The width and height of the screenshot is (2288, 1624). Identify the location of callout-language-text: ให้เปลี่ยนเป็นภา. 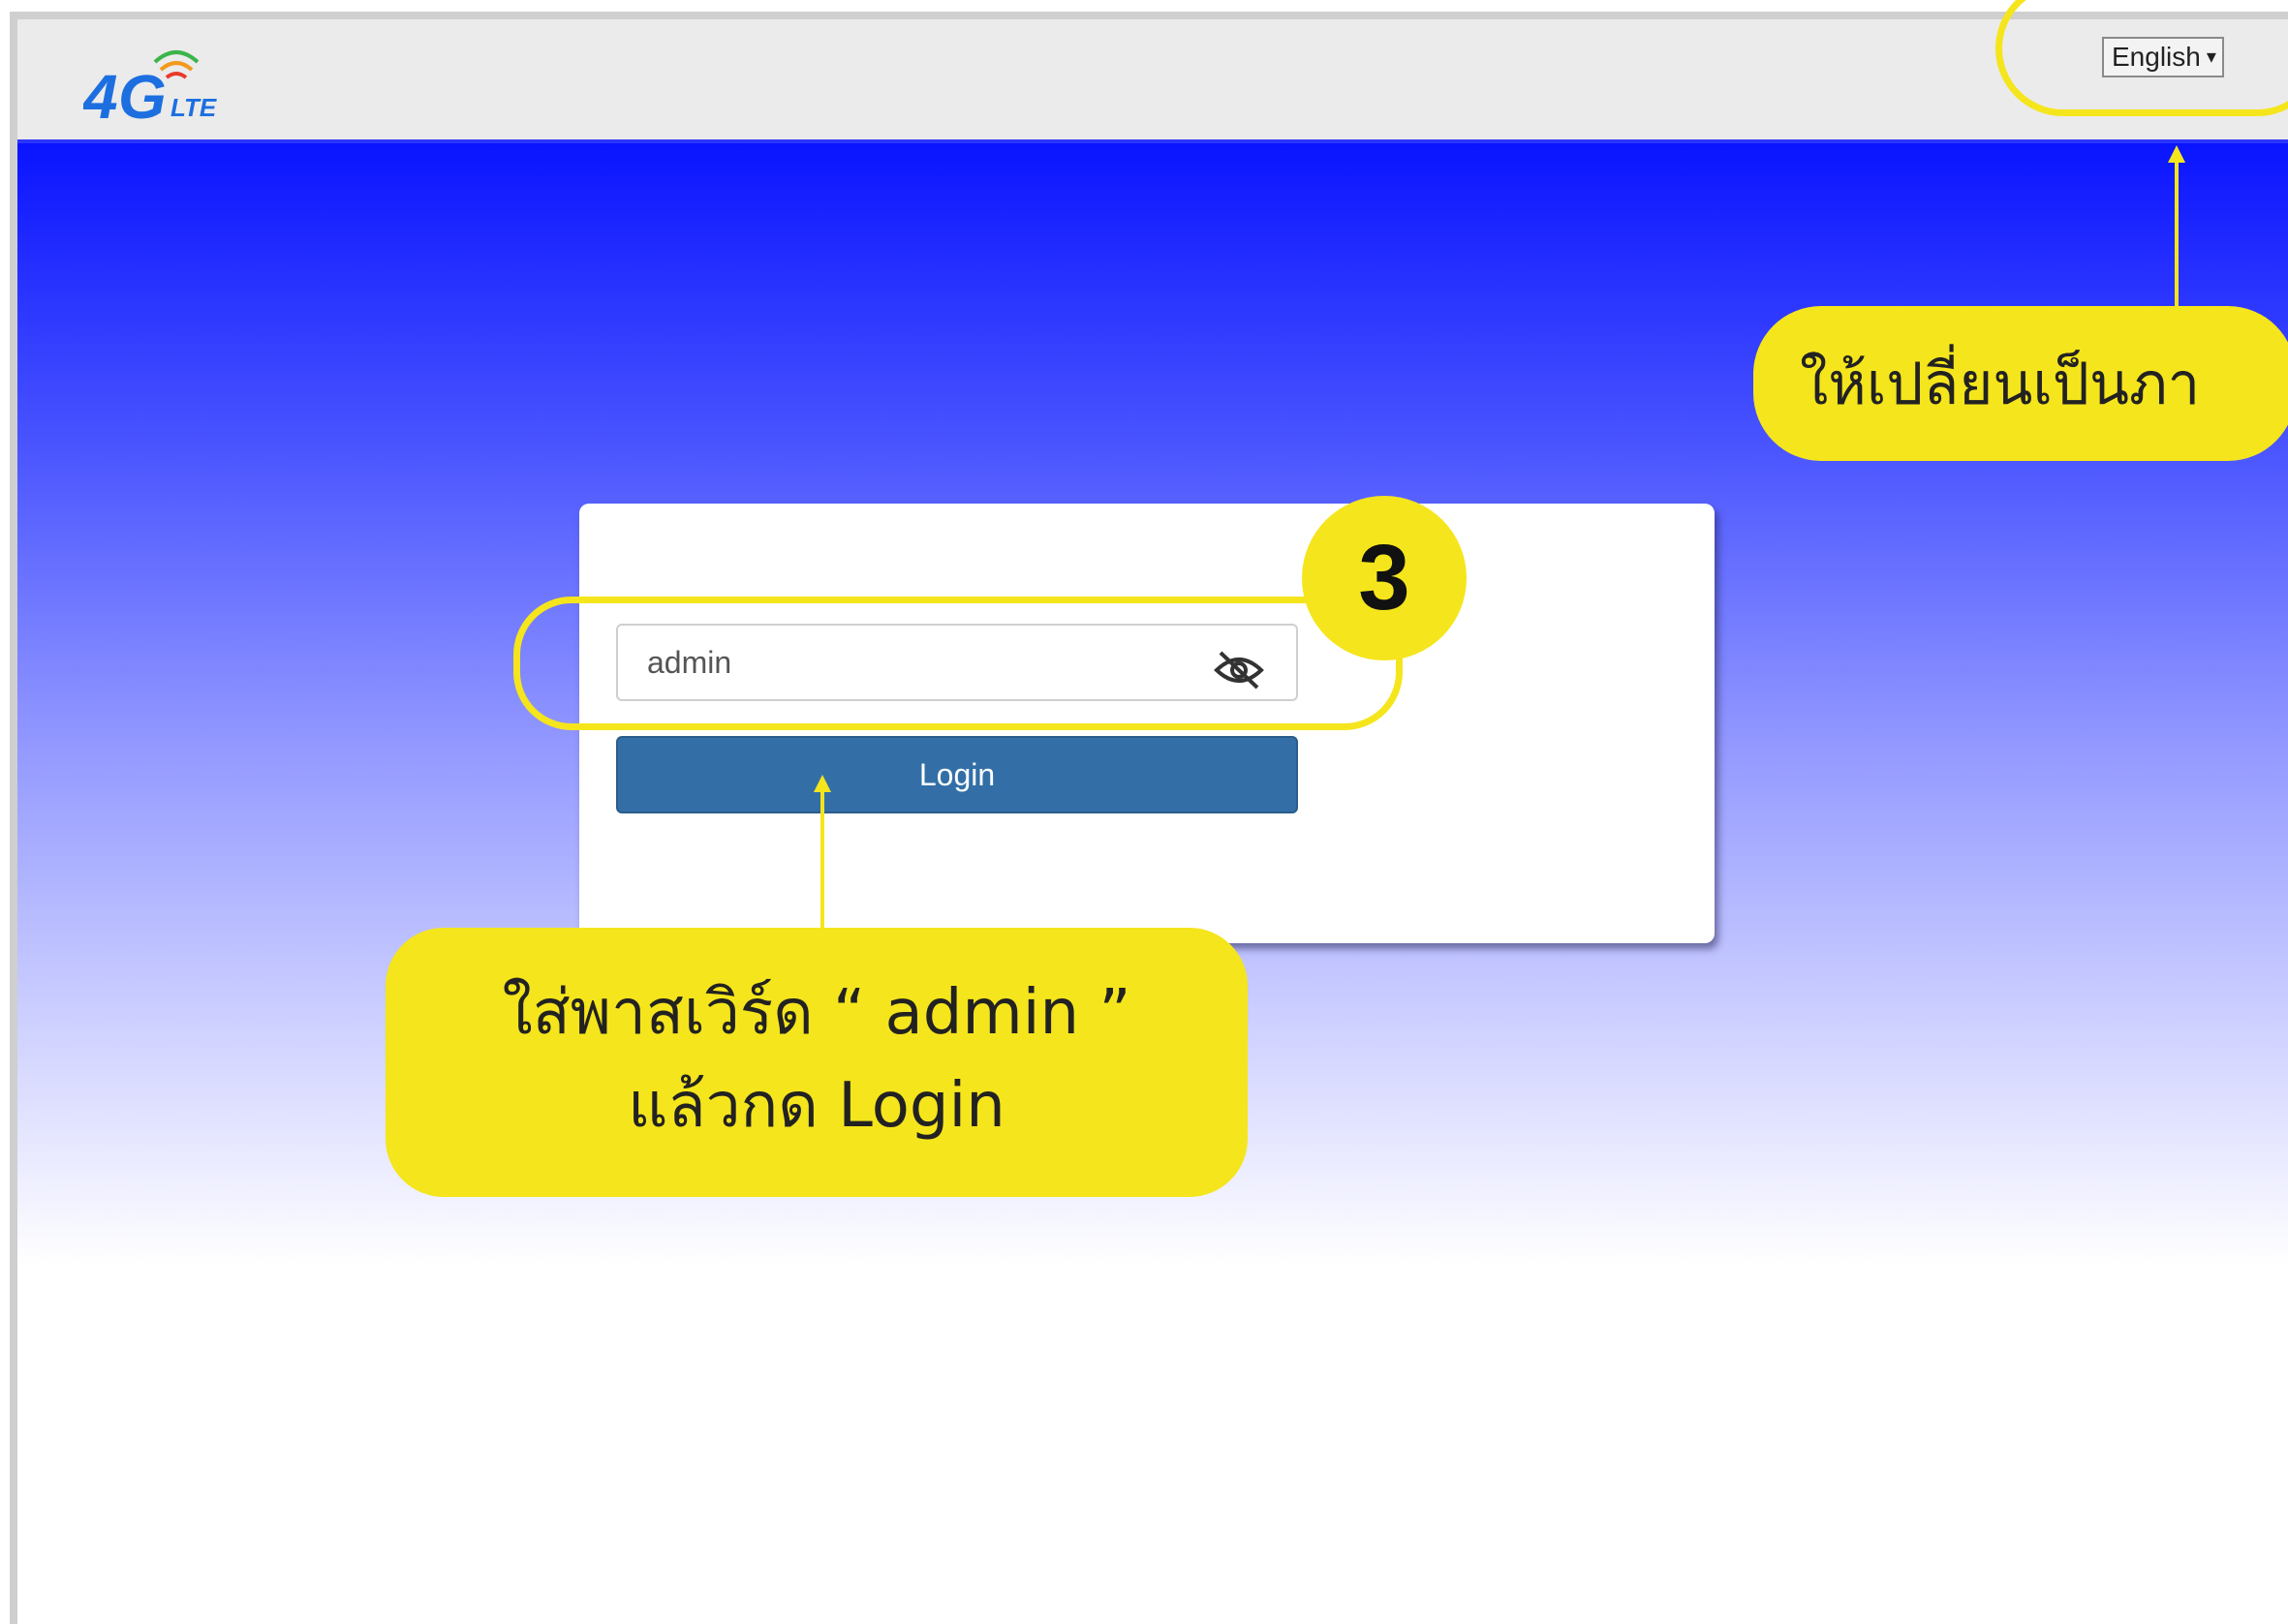
(2000, 384).